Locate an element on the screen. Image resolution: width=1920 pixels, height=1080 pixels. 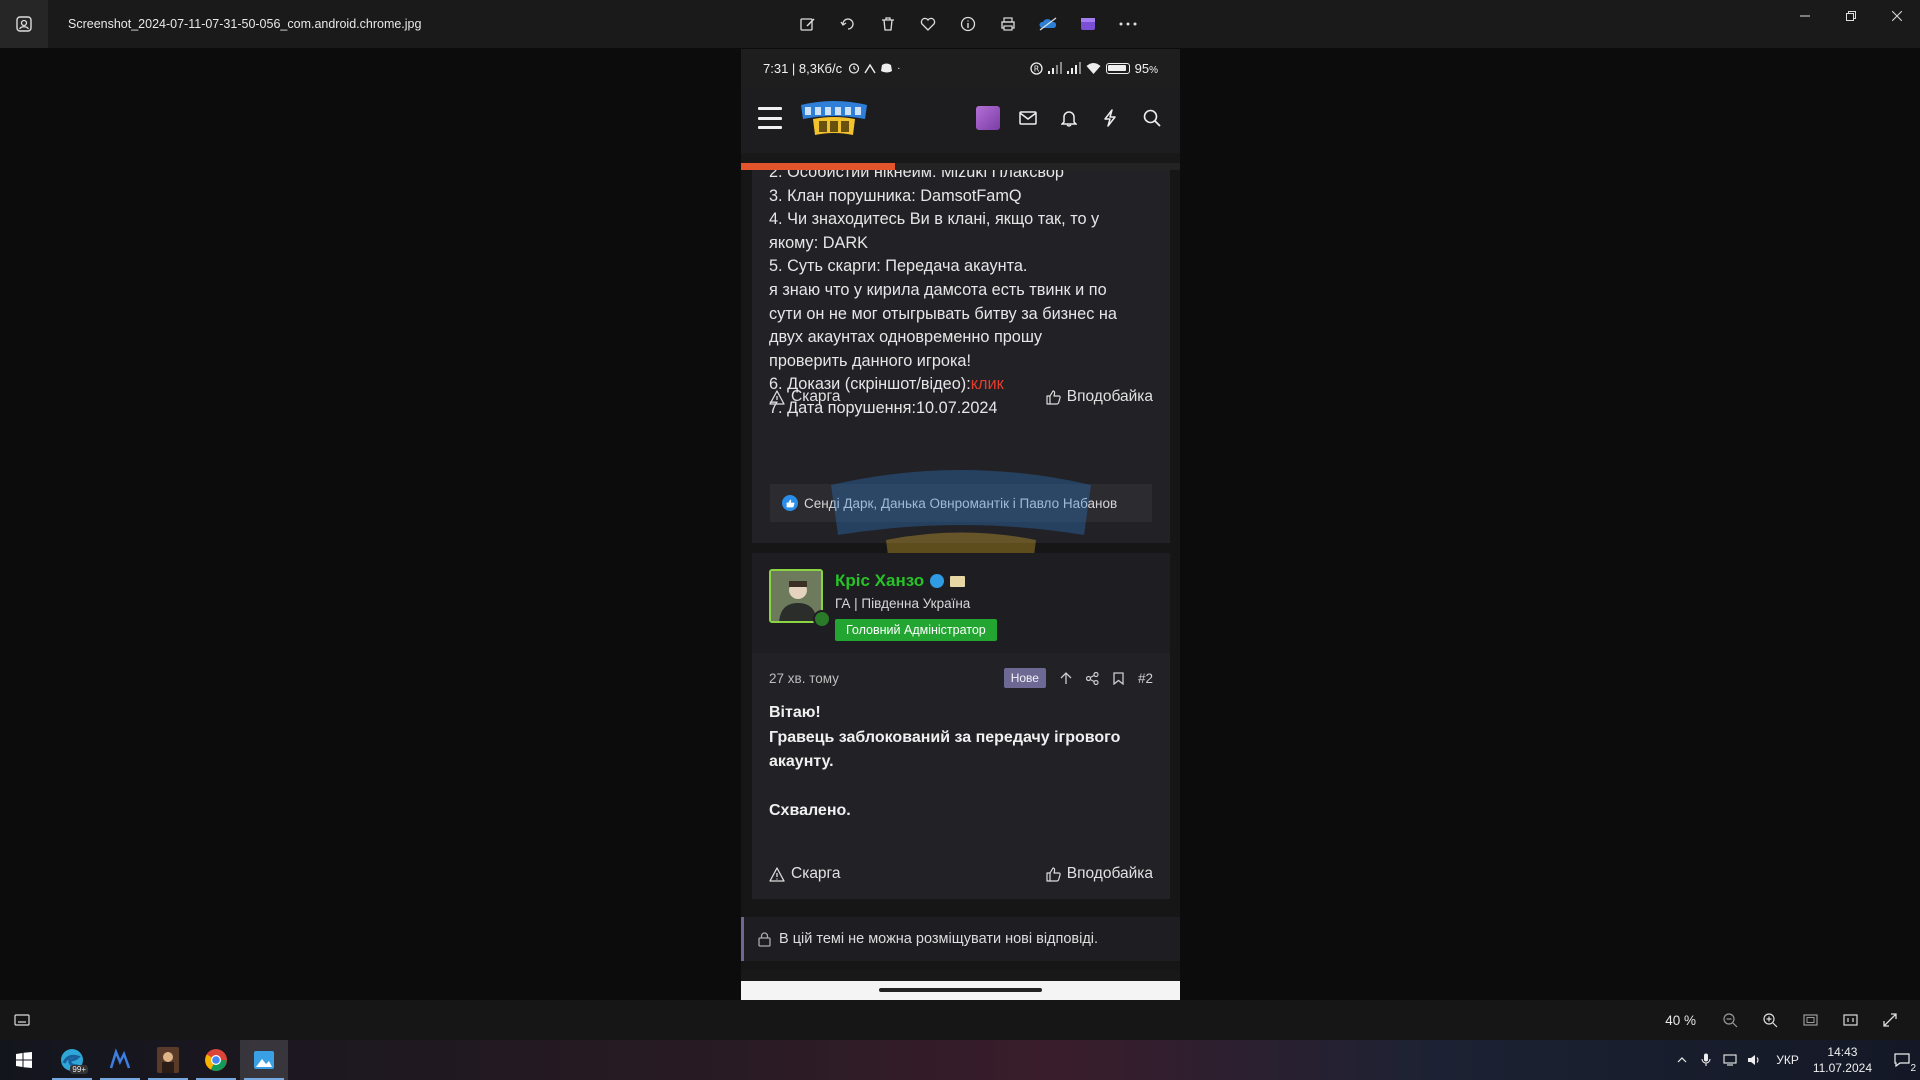
bell-icon is located at coordinates (1069, 118).